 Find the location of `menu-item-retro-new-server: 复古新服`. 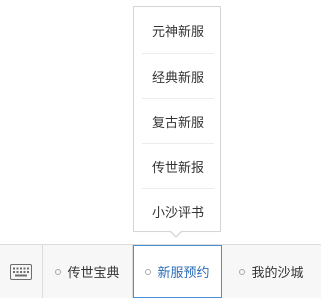

menu-item-retro-new-server: 复古新服 is located at coordinates (178, 121).